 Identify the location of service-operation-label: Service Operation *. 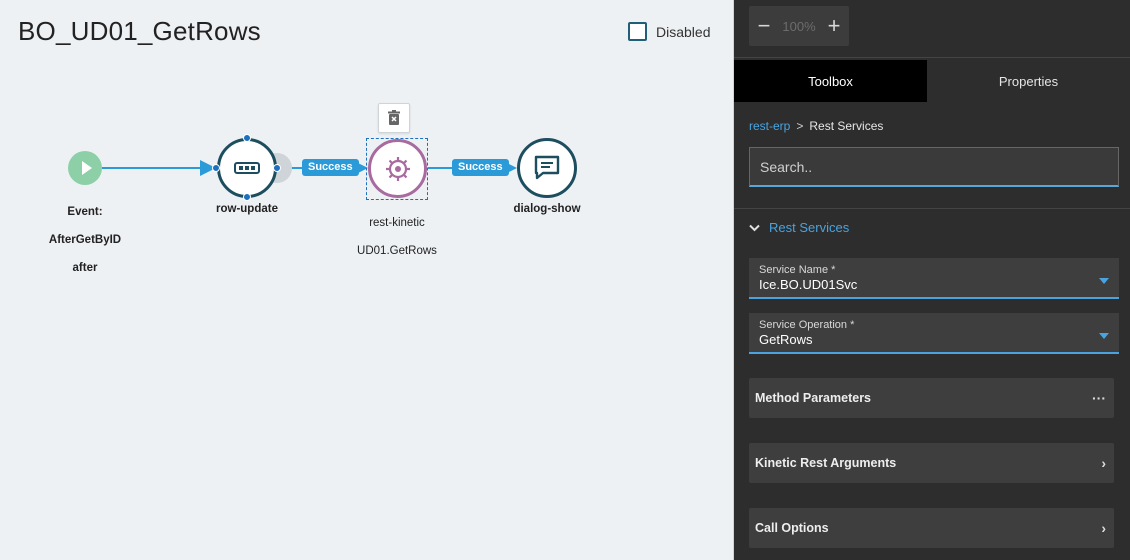
(807, 325).